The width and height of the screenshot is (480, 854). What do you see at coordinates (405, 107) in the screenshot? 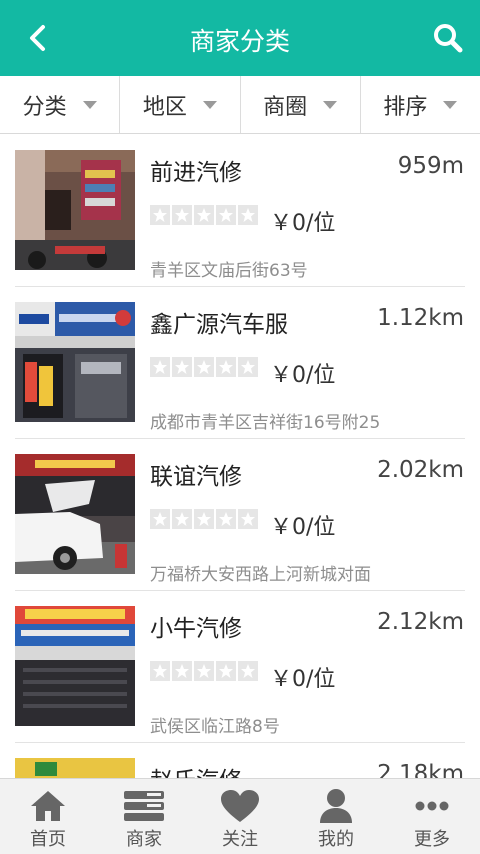
I see `filter-label: 排序` at bounding box center [405, 107].